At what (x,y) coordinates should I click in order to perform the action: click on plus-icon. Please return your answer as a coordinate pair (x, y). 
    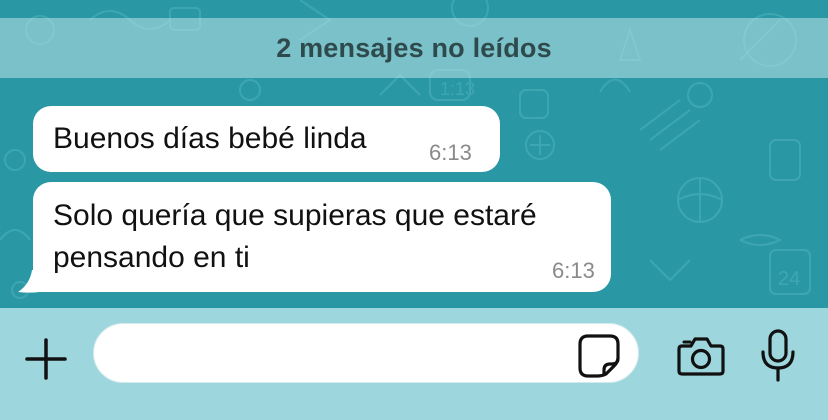
    Looking at the image, I should click on (46, 359).